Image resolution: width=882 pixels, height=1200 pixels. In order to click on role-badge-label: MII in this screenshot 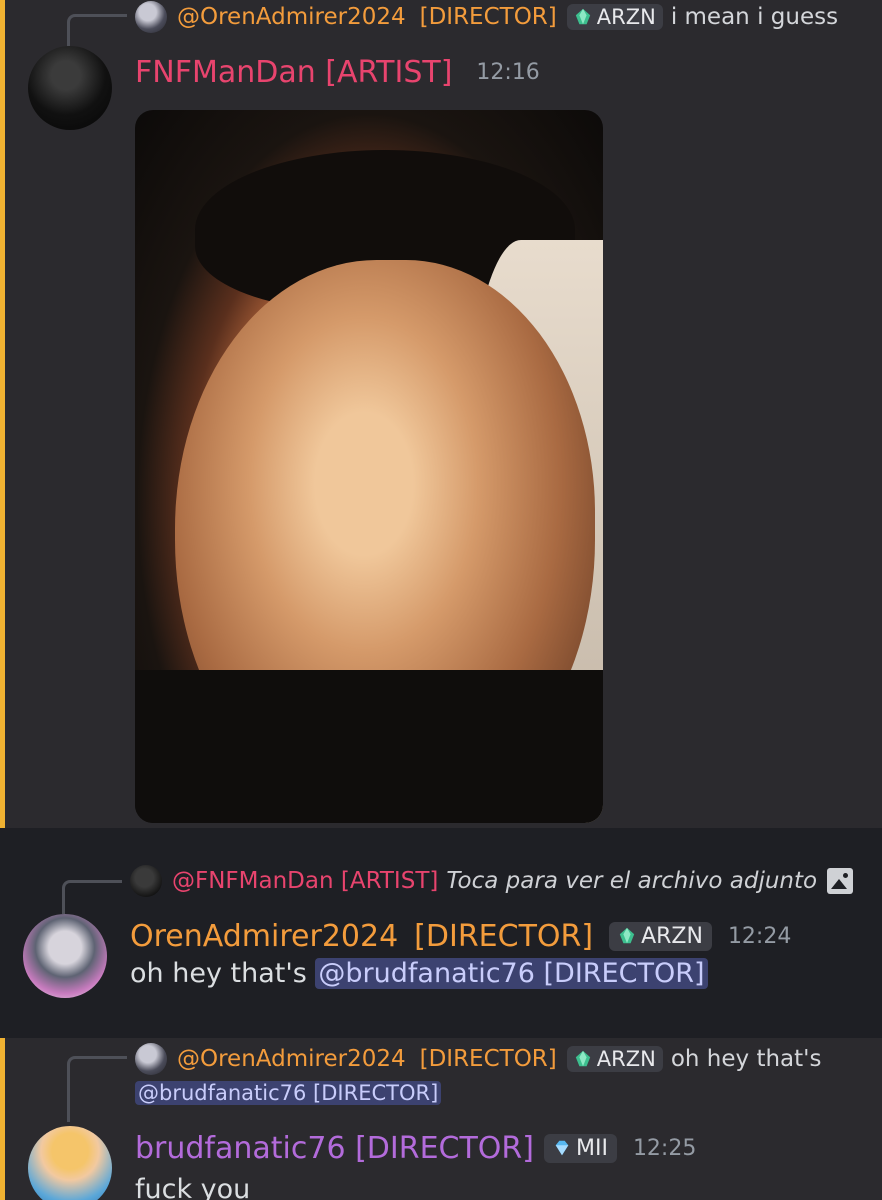, I will do `click(591, 1148)`.